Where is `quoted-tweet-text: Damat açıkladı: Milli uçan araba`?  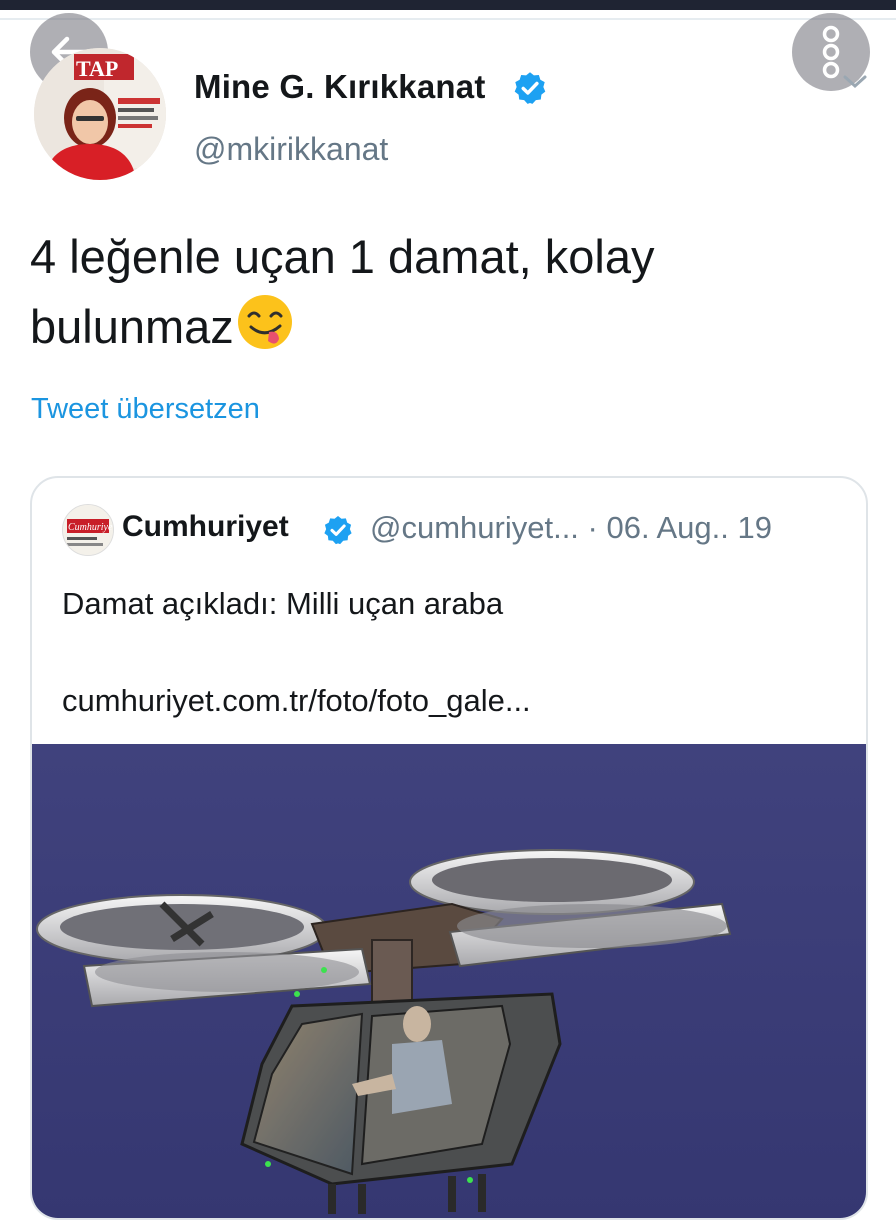 quoted-tweet-text: Damat açıkladı: Milli uçan araba is located at coordinates (283, 603).